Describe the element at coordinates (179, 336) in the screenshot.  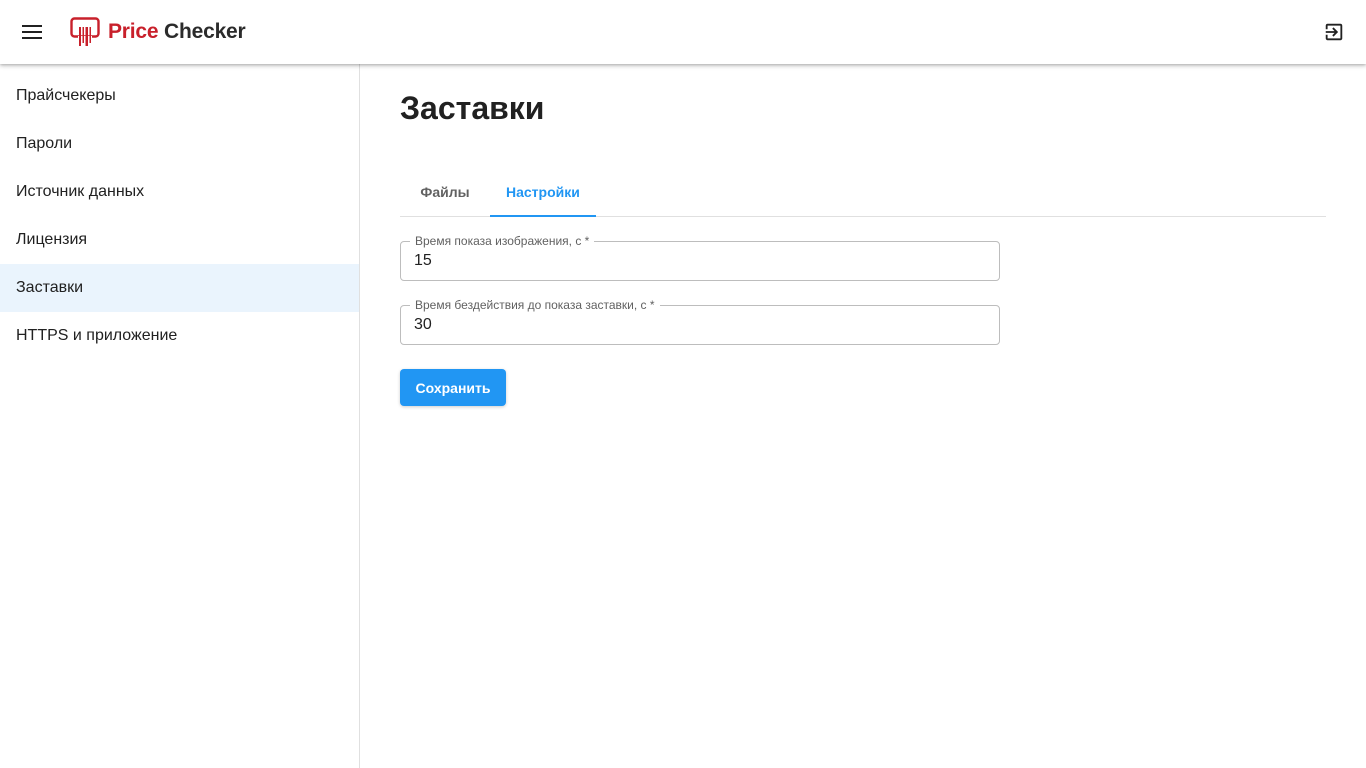
I see `sidebar-item-https-app: HTTPS и приложение` at that location.